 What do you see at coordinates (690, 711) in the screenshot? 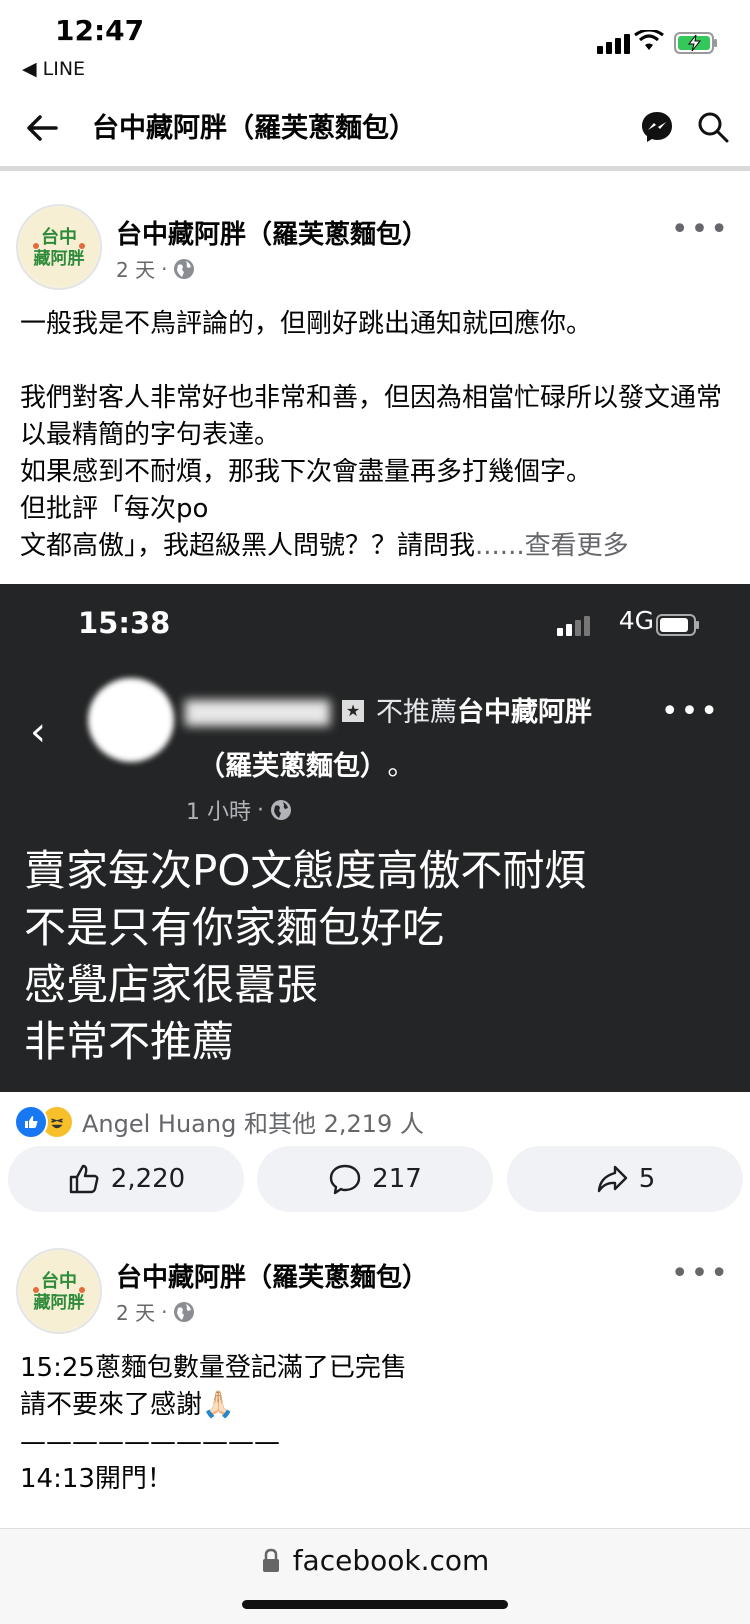
I see `shot-more-icon: •••` at bounding box center [690, 711].